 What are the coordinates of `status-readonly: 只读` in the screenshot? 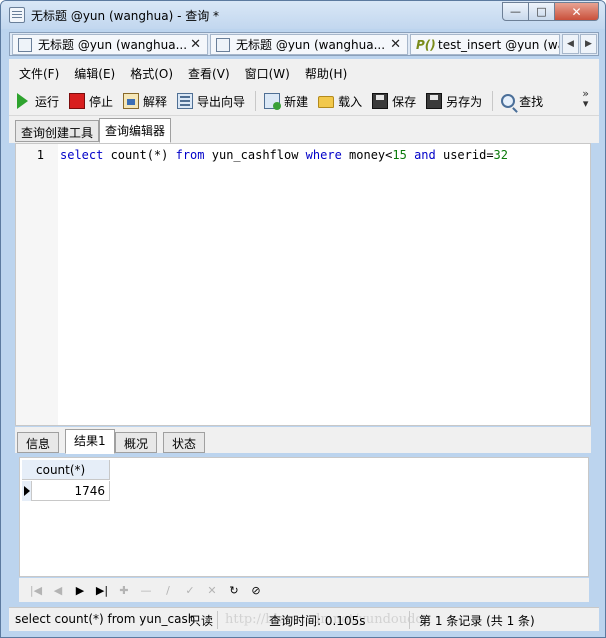 It's located at (201, 621).